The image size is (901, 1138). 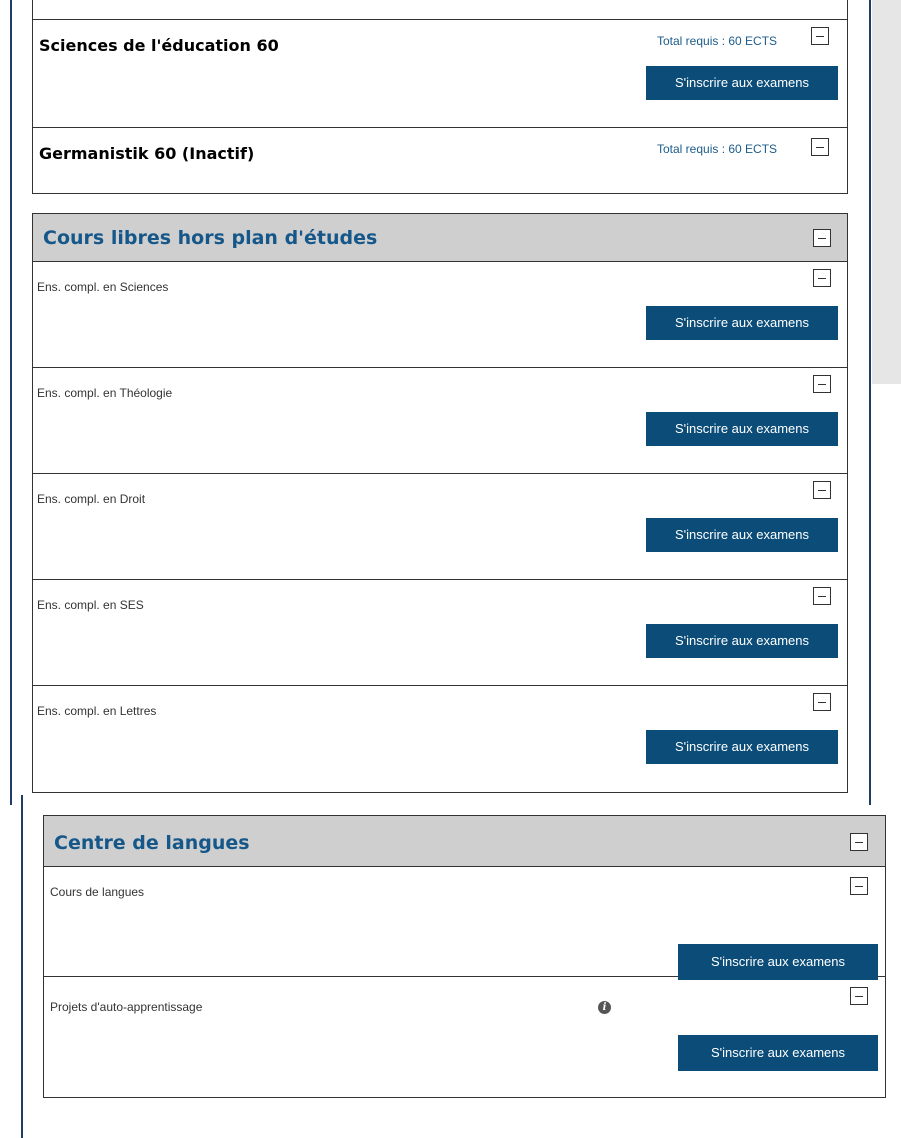 I want to click on program-title: Sciences de l'éducation 60, so click(x=159, y=45).